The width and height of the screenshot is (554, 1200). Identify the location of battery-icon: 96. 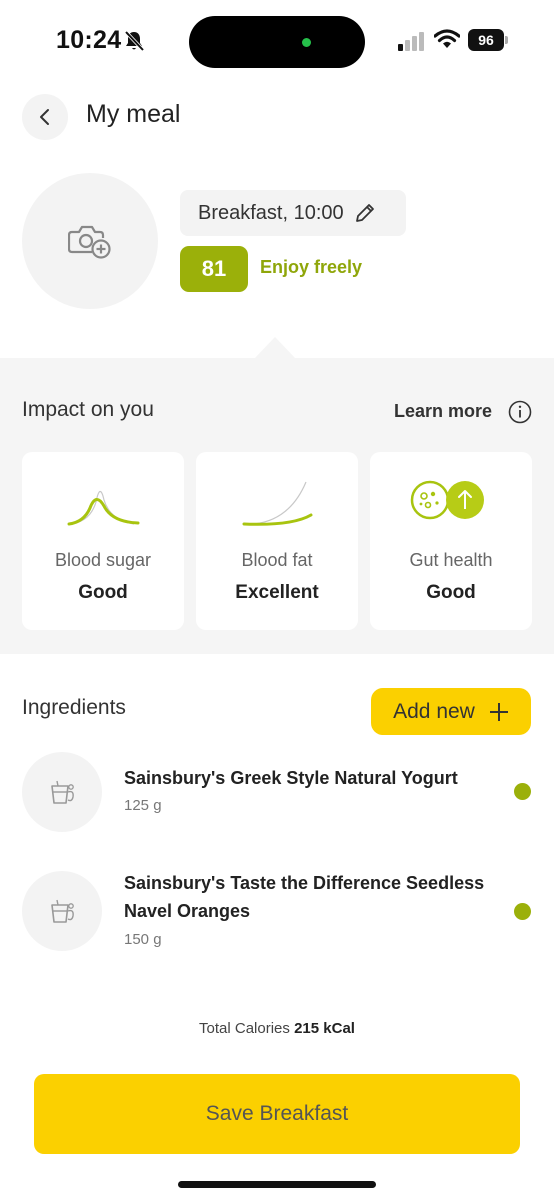
(488, 40).